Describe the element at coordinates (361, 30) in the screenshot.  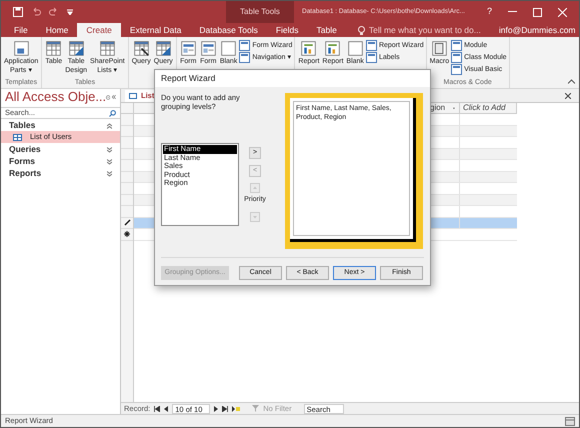
I see `lightbulb-icon` at that location.